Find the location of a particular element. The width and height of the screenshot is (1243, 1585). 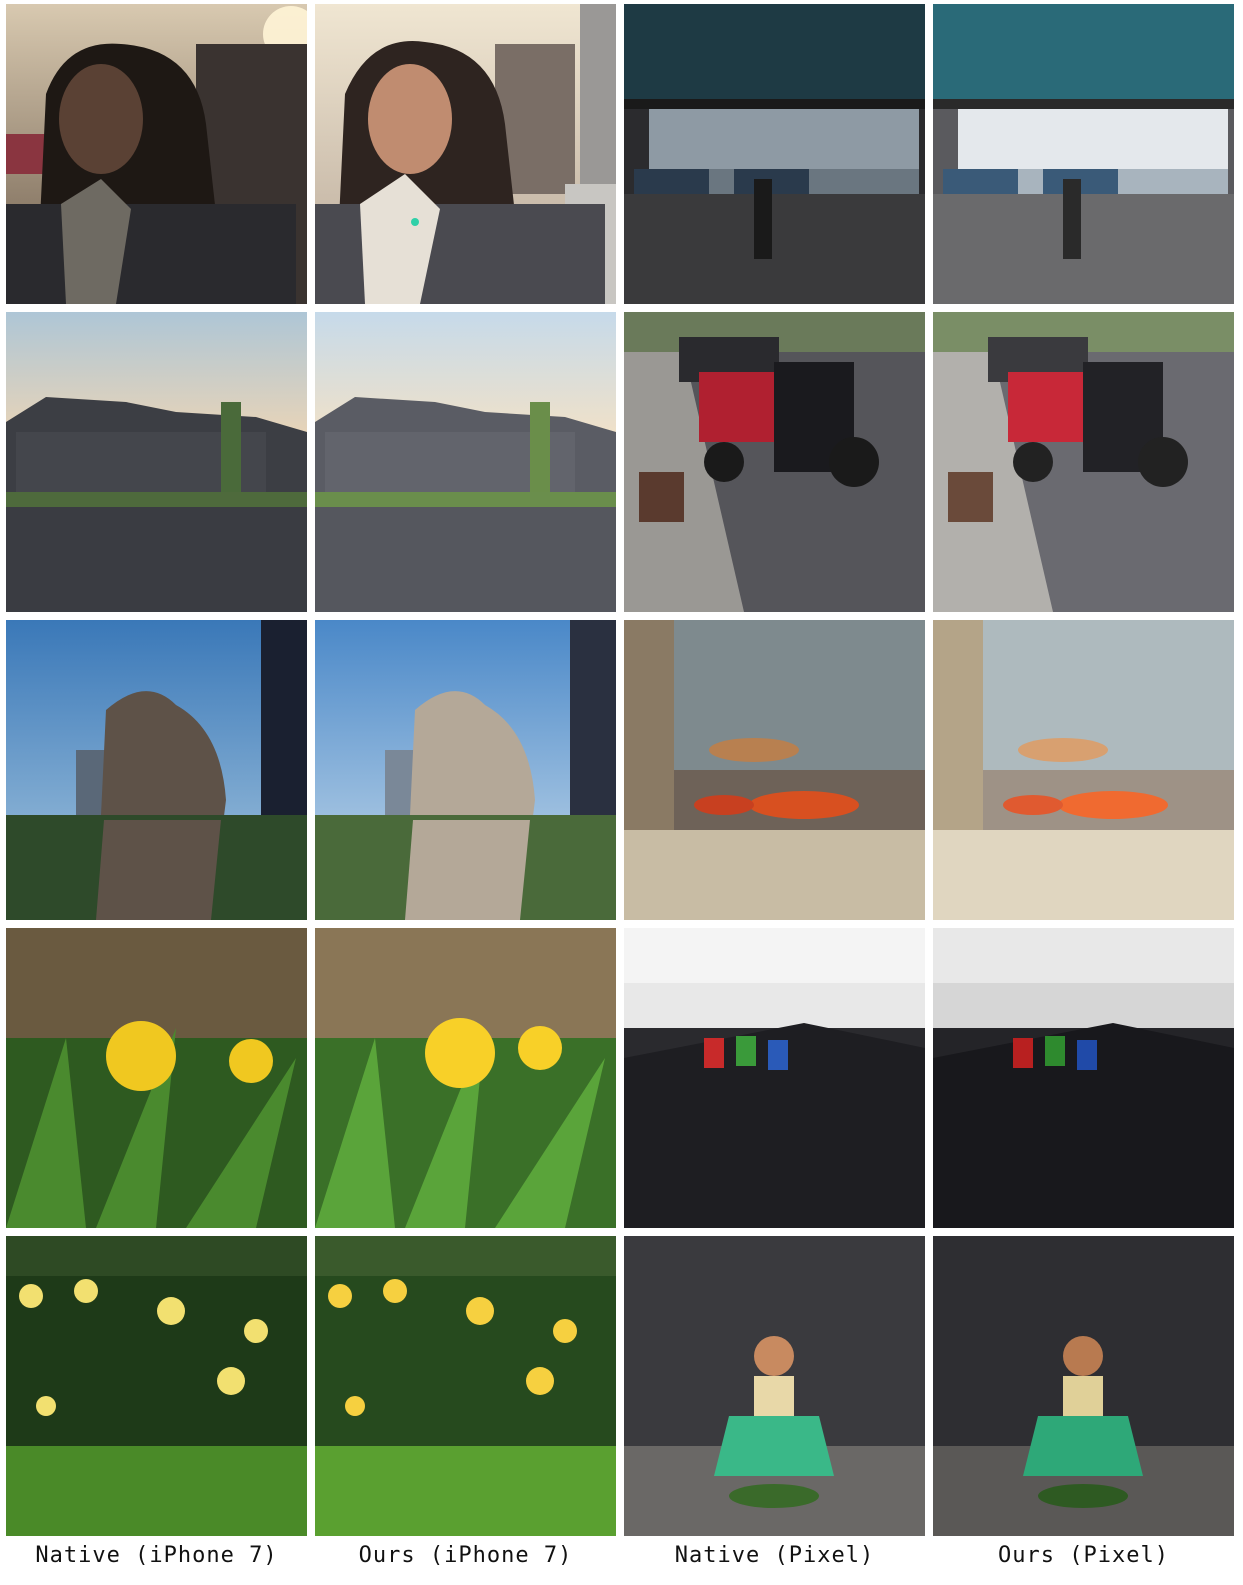

photo-kiosk-native-pixel is located at coordinates (774, 154).